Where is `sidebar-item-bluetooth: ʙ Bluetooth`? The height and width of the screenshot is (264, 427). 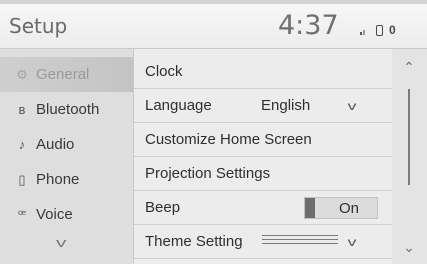 sidebar-item-bluetooth: ʙ Bluetooth is located at coordinates (66, 109).